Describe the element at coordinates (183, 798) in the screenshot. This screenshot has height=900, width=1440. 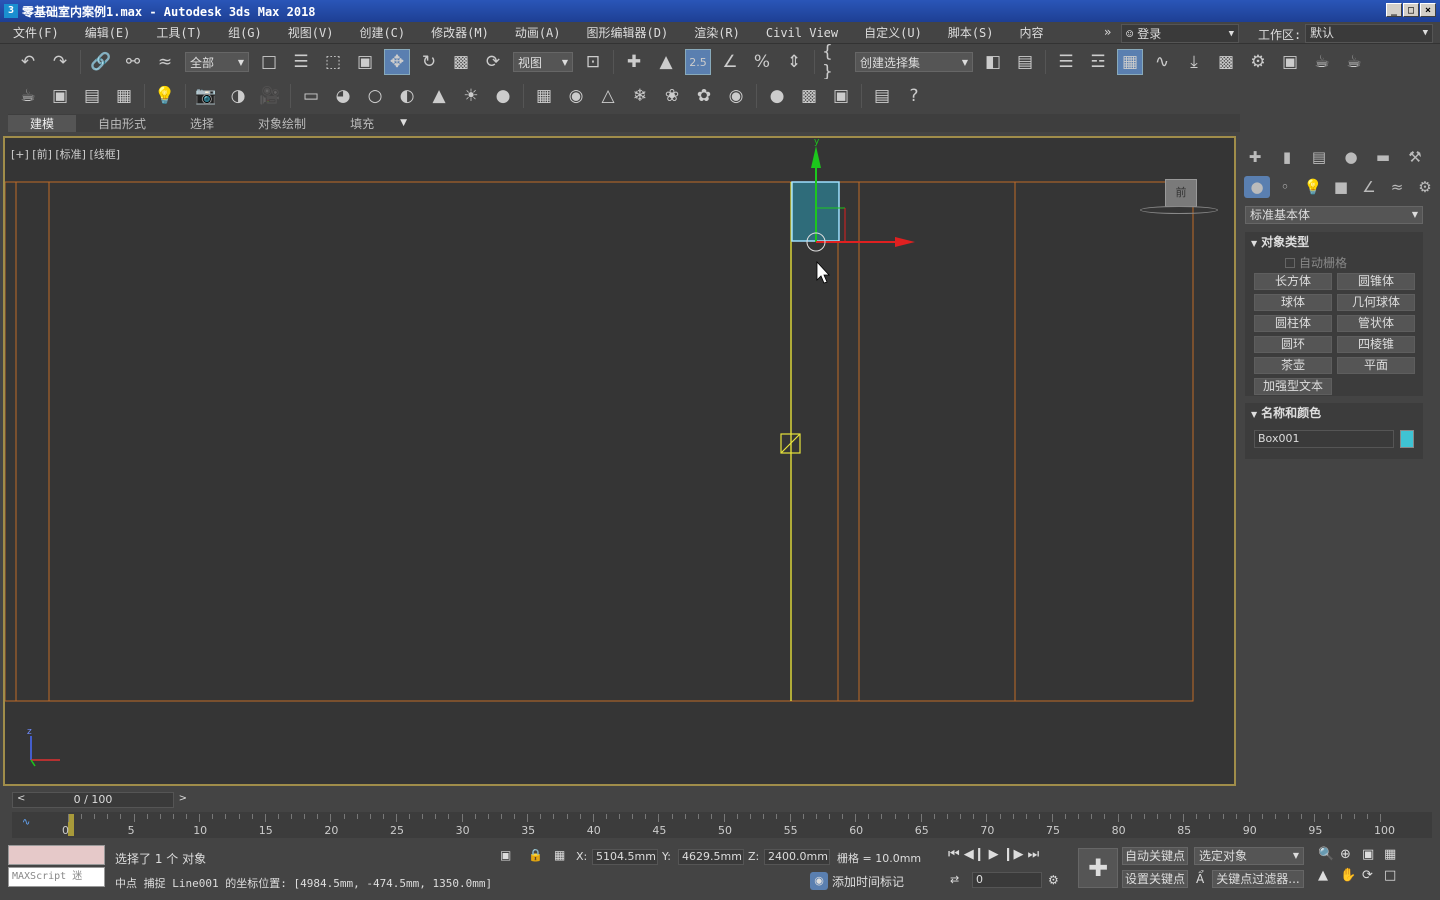
I see `next-frame-icon: >` at that location.